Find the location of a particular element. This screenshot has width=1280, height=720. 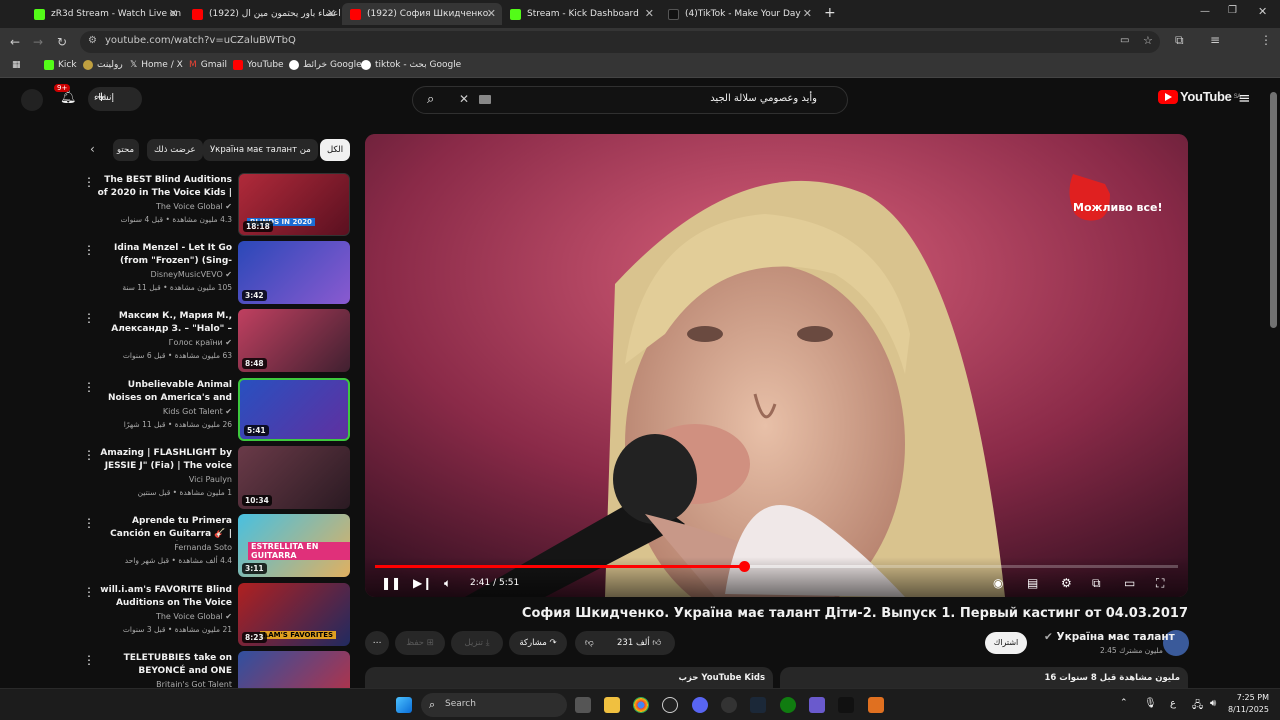

chip-all: الكل is located at coordinates (335, 150).